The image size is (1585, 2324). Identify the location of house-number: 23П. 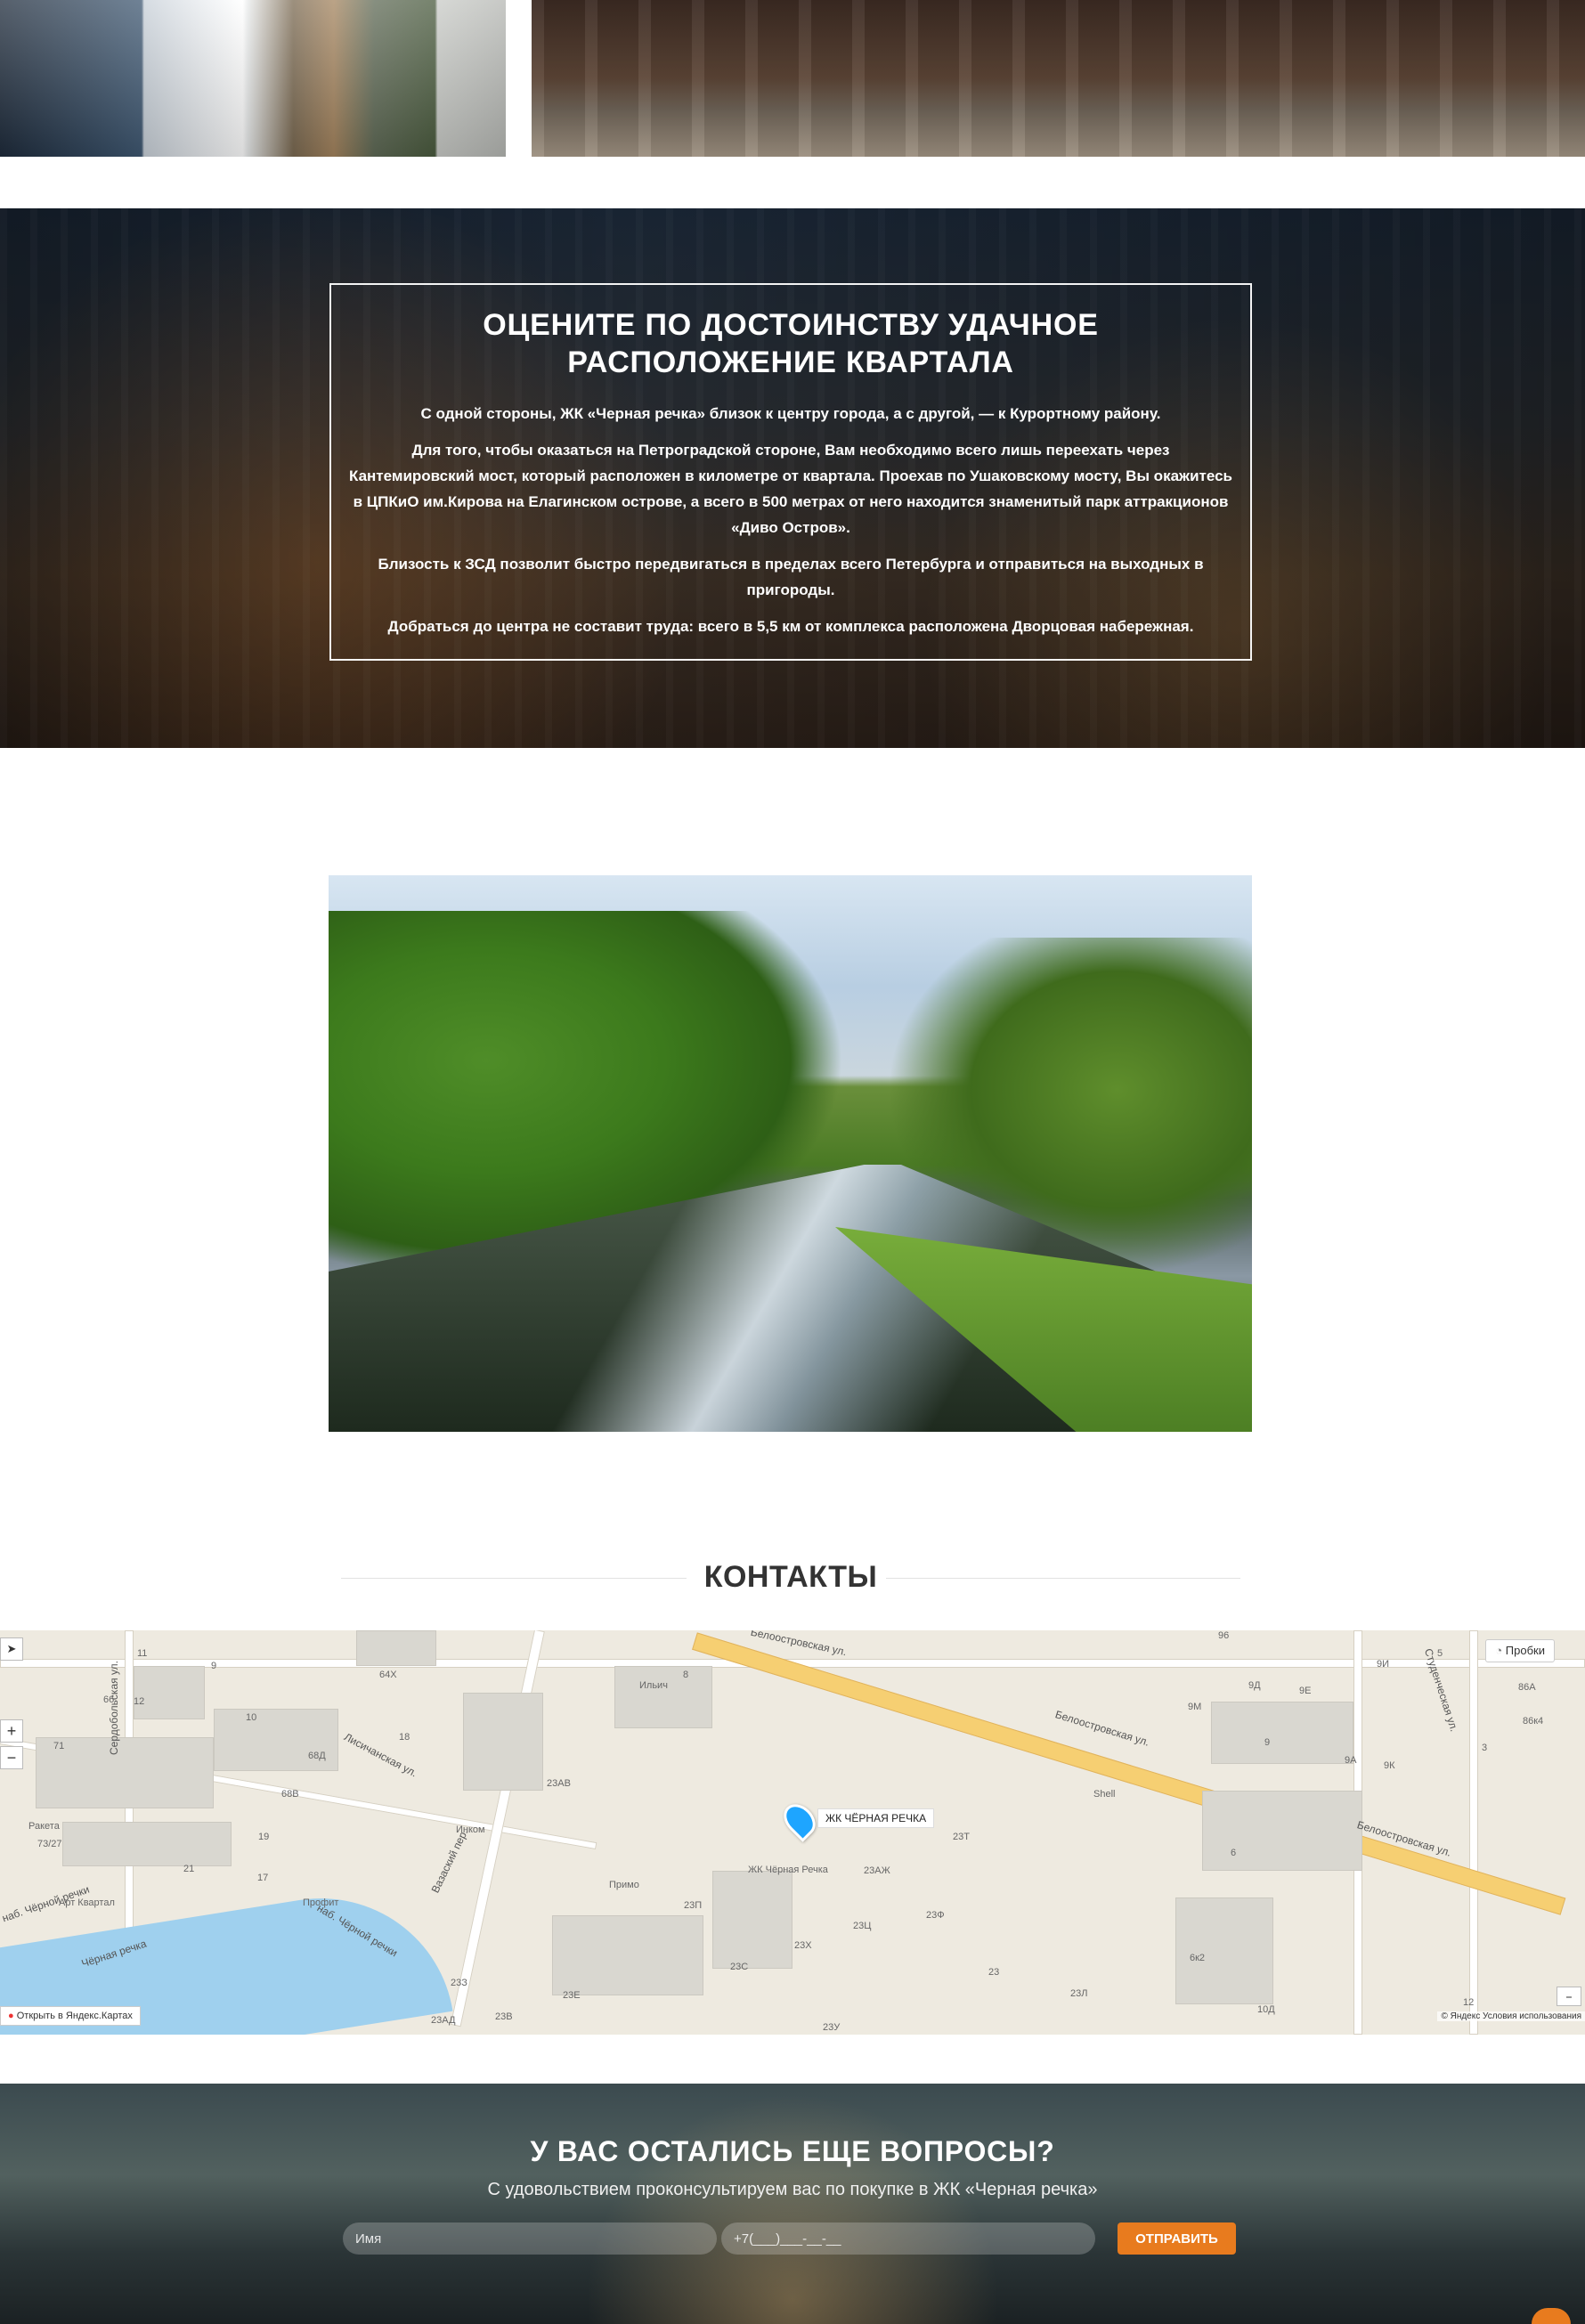
(693, 1906).